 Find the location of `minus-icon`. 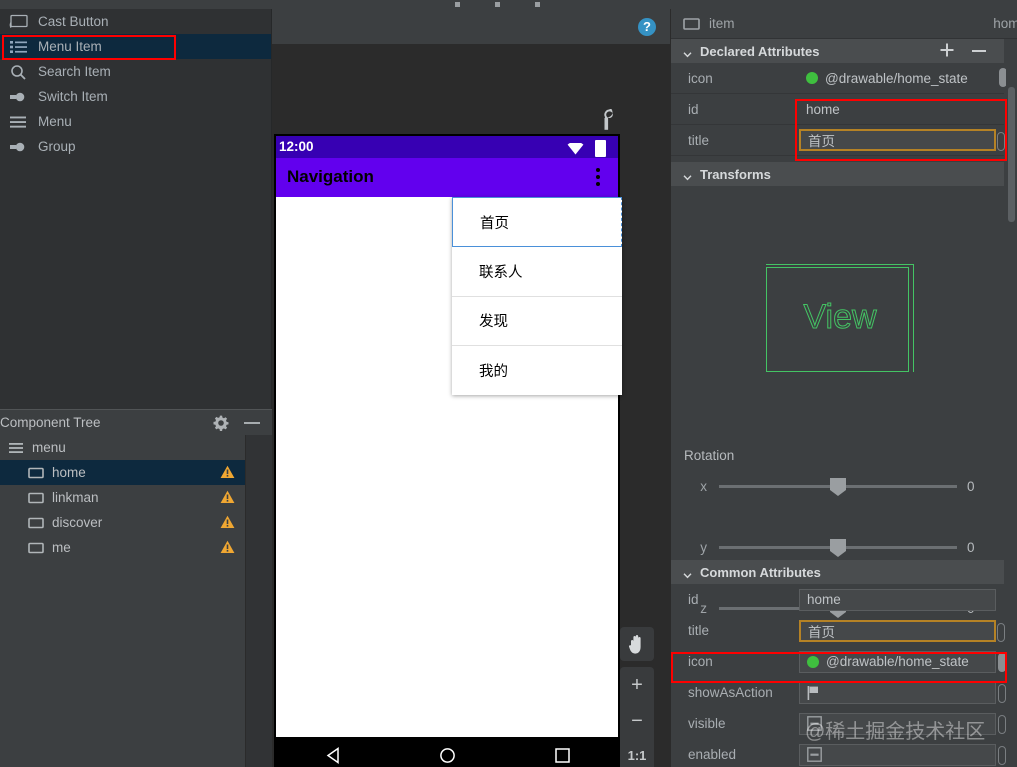

minus-icon is located at coordinates (979, 51).